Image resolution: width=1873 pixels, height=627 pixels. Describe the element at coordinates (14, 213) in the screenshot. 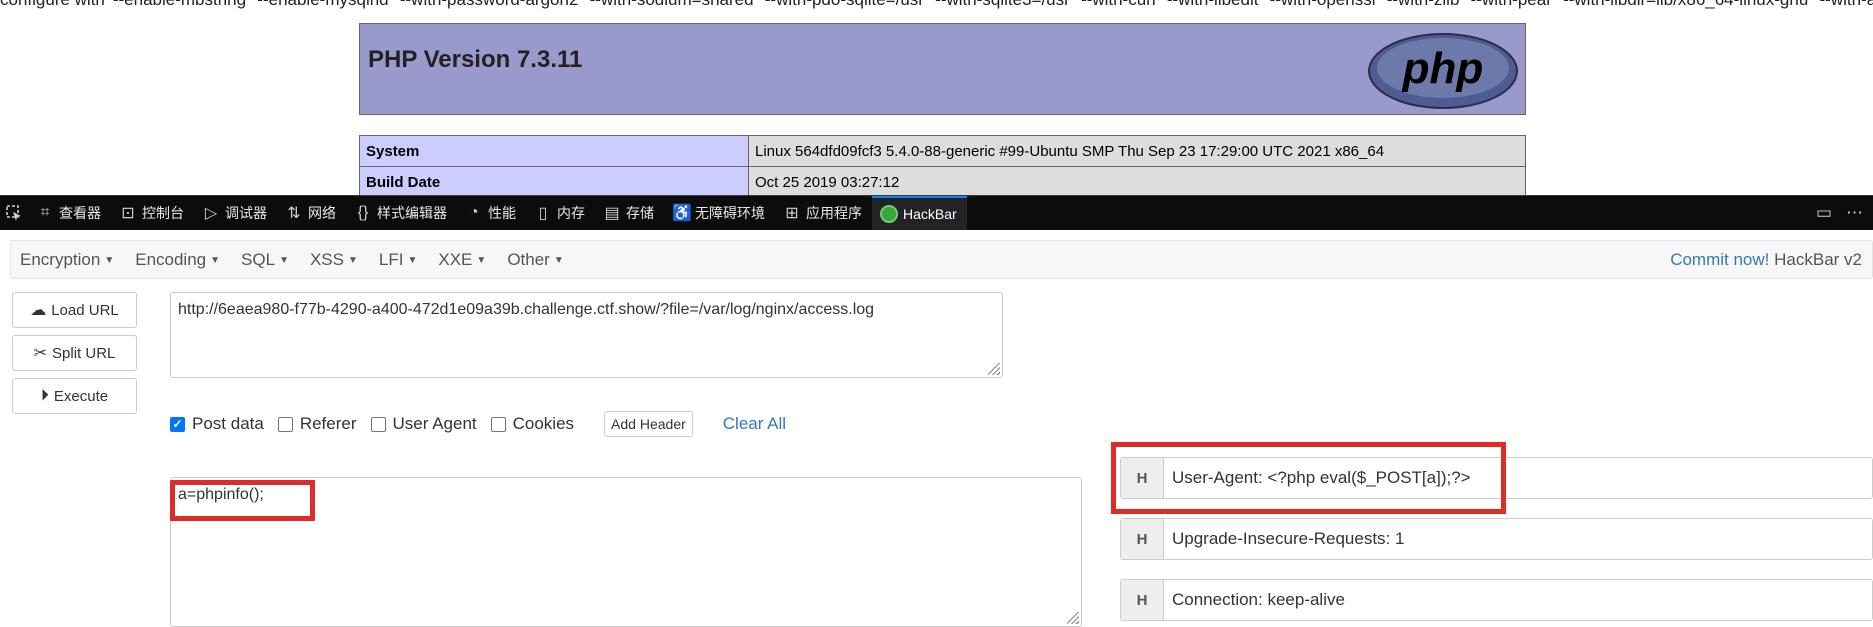

I see `element-picker-icon` at that location.